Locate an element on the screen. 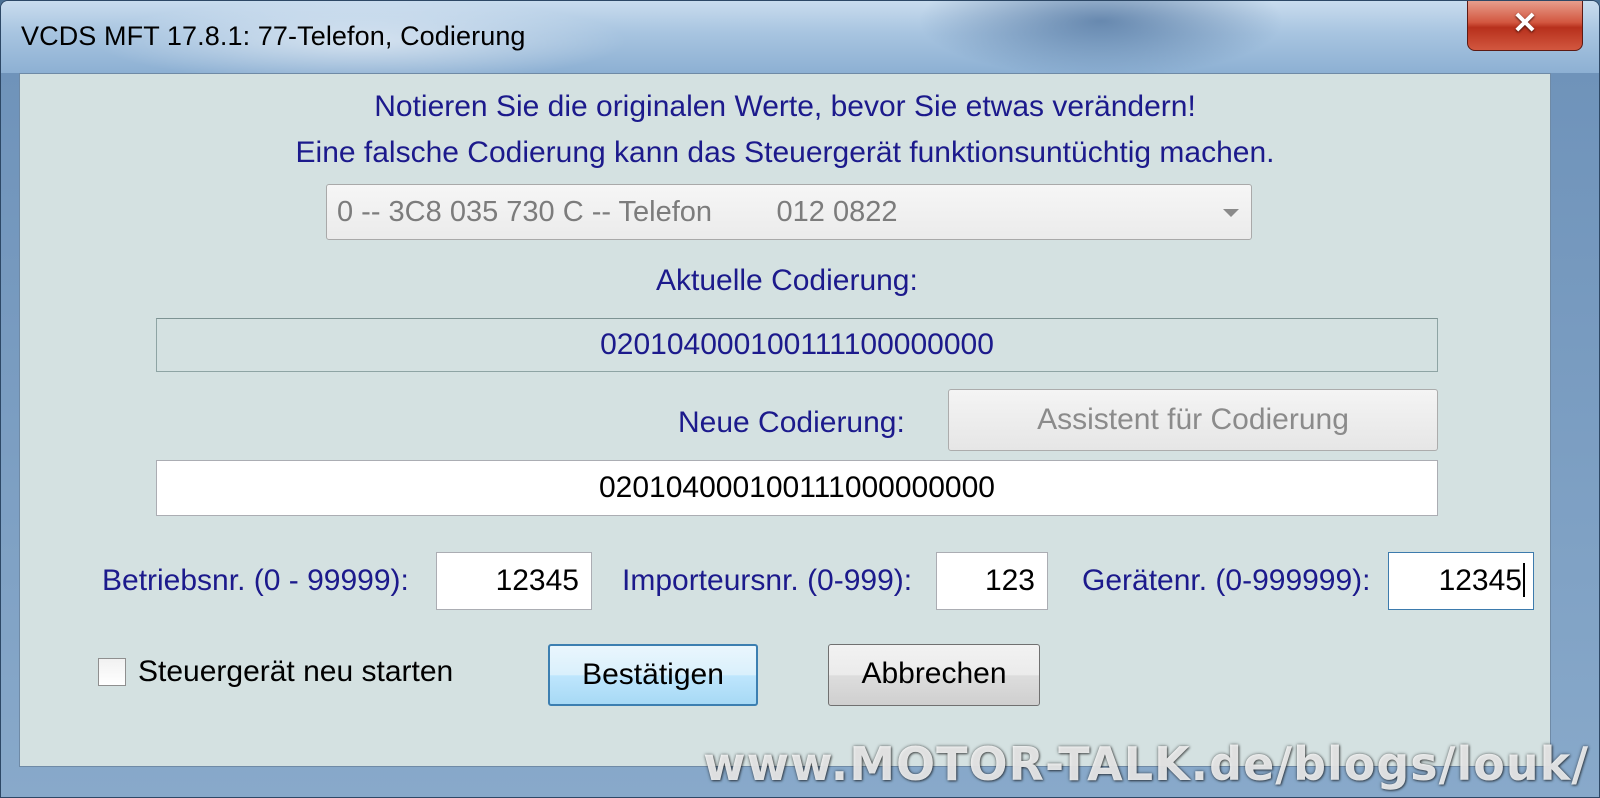  watermark: www.MOTOR-TALK.de/blogs/louk/ is located at coordinates (1146, 764).